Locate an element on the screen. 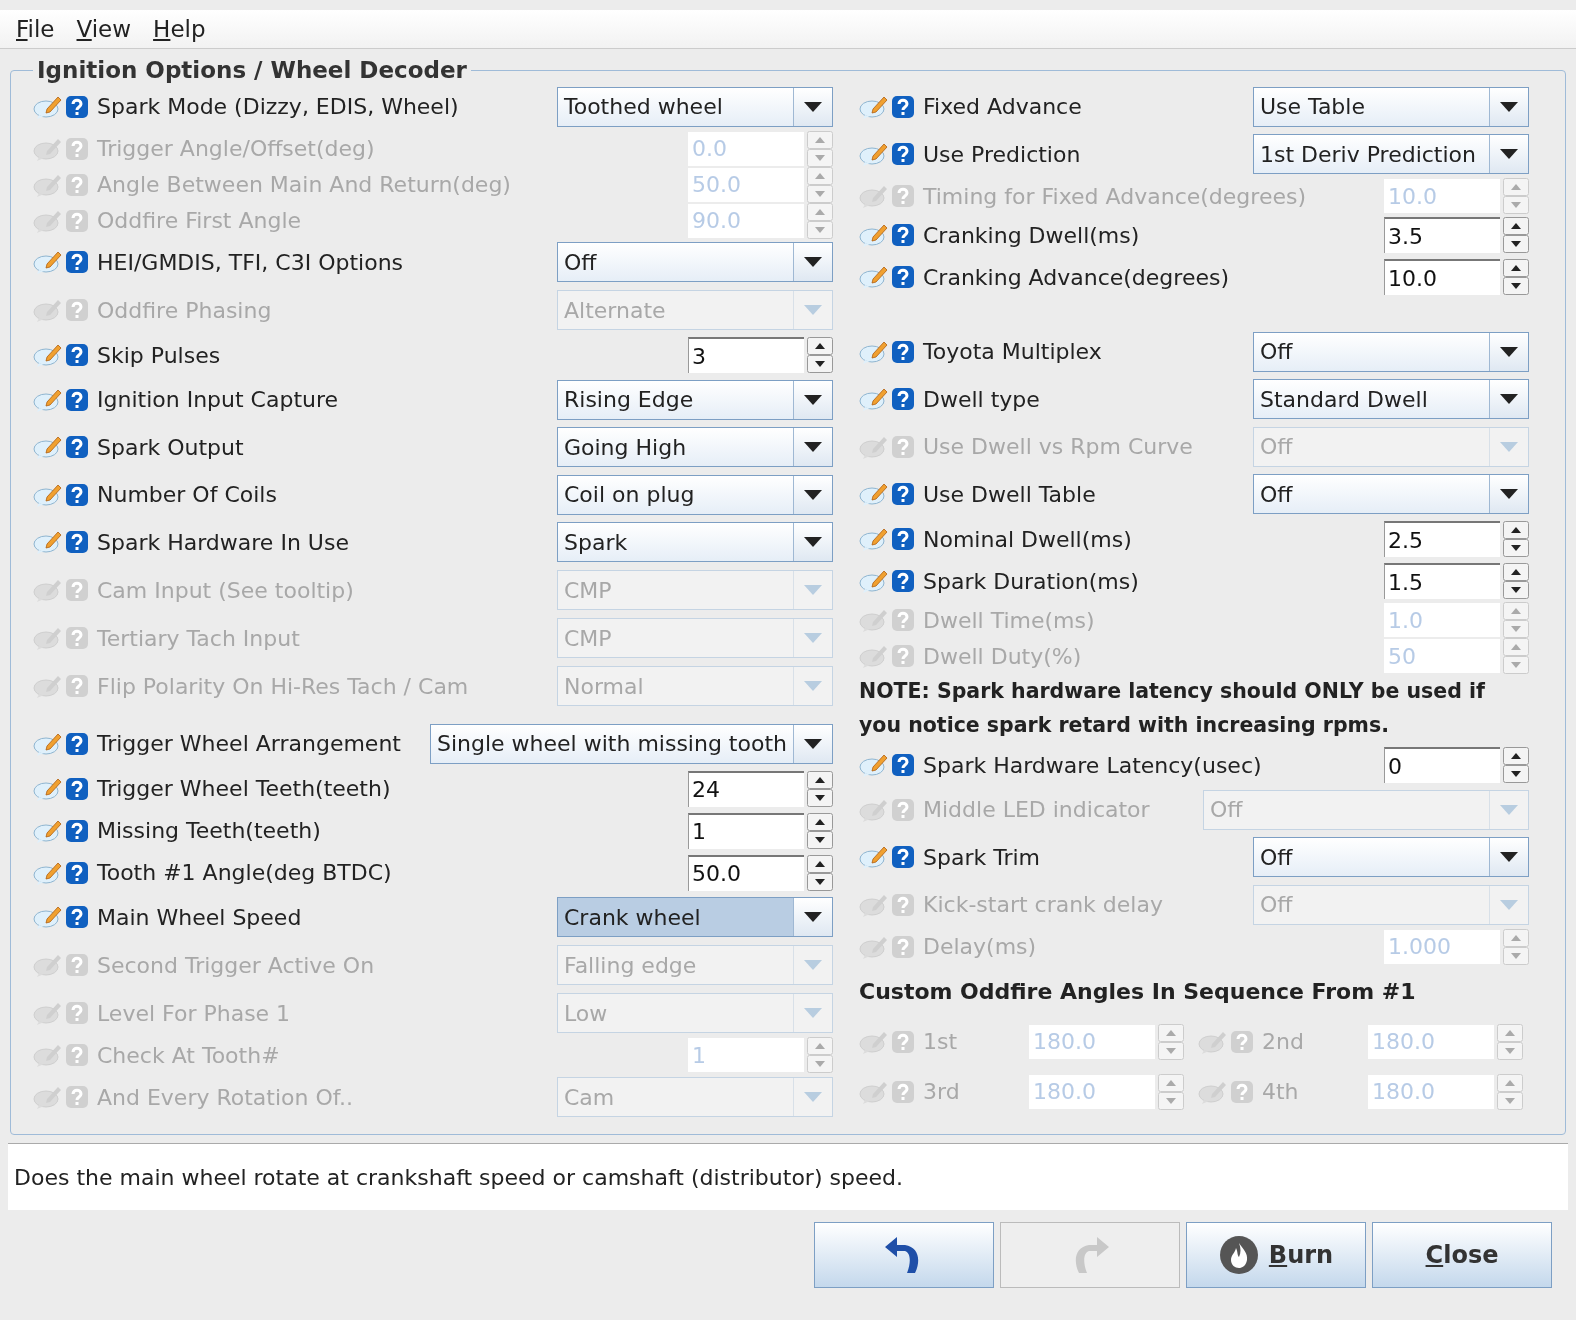 The image size is (1576, 1320). field-label: Fixed Advance is located at coordinates (1002, 107).